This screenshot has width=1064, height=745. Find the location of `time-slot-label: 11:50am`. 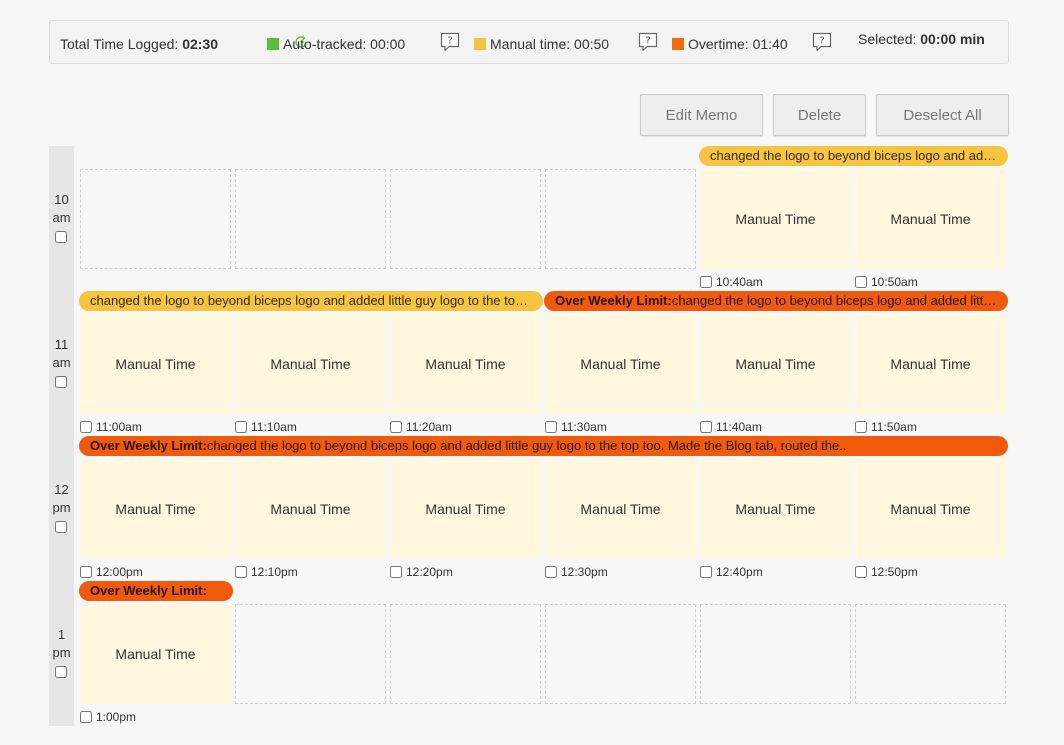

time-slot-label: 11:50am is located at coordinates (886, 427).